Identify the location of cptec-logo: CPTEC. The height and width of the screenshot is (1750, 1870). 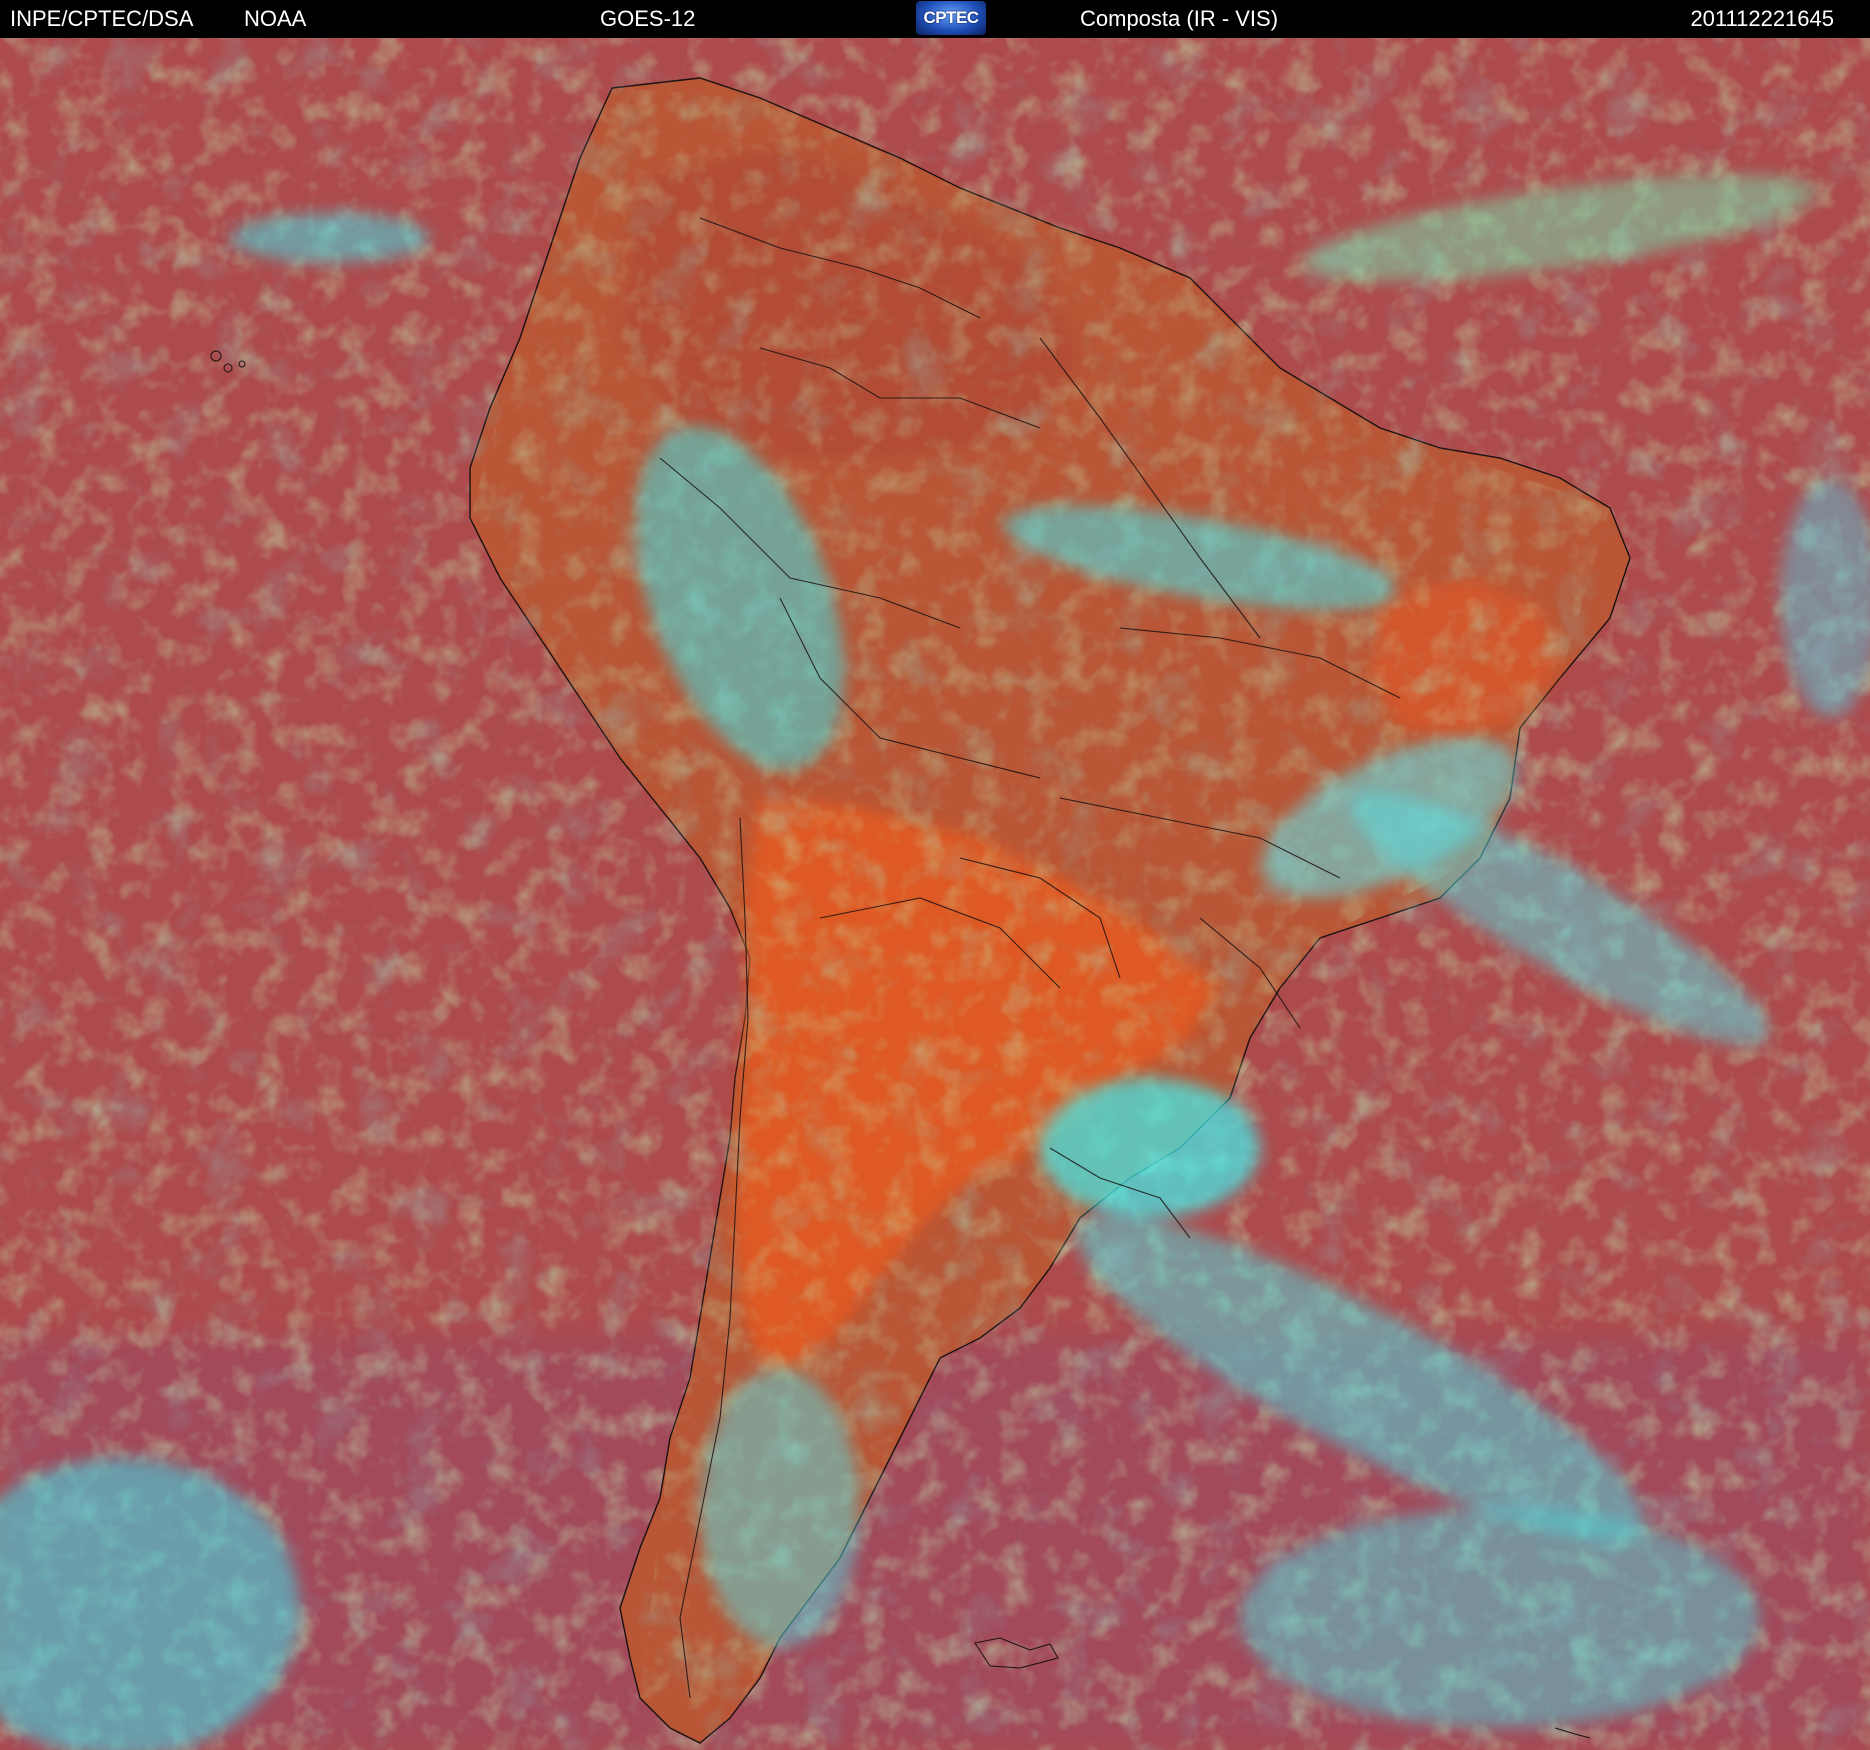
(951, 18).